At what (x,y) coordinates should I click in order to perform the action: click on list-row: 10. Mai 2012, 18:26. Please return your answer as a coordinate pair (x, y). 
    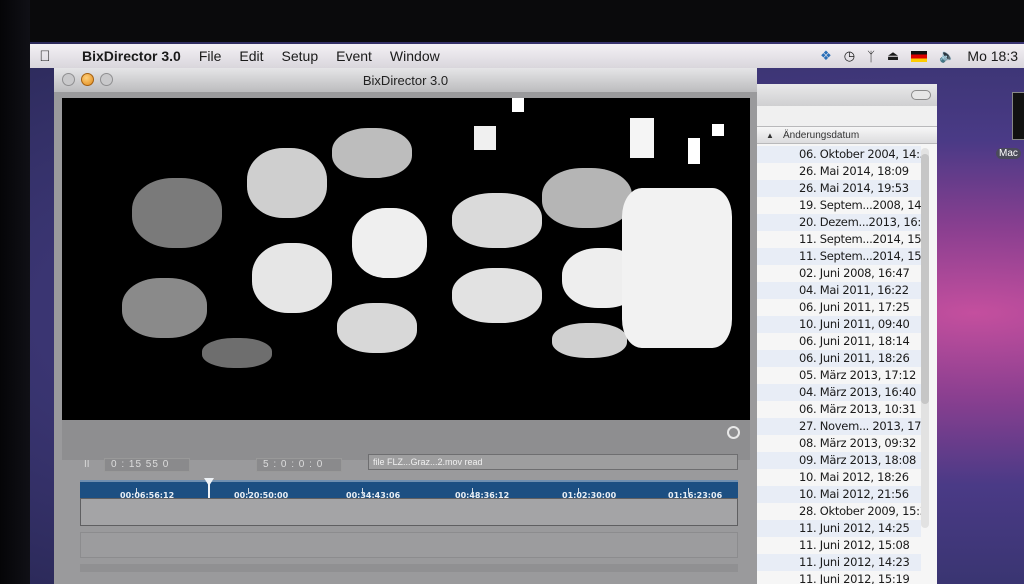
    Looking at the image, I should click on (839, 477).